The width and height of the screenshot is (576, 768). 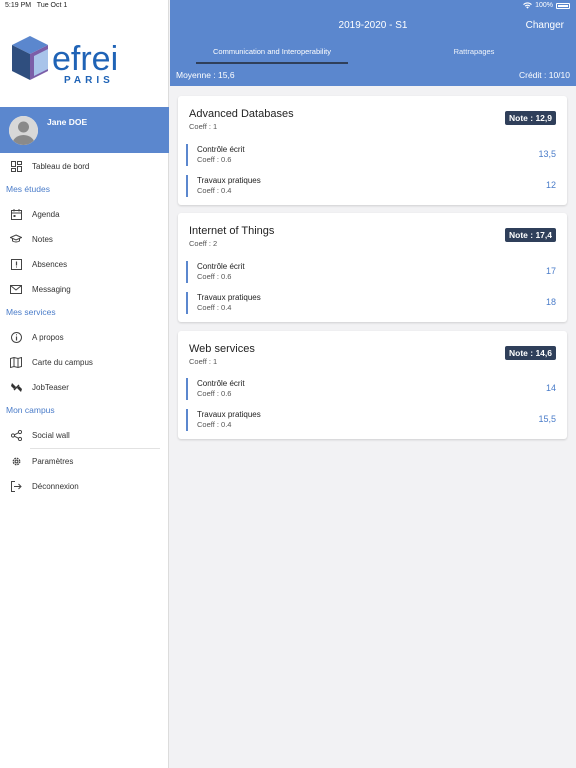 What do you see at coordinates (51, 435) in the screenshot?
I see `menu-label-social-wall: Social wall` at bounding box center [51, 435].